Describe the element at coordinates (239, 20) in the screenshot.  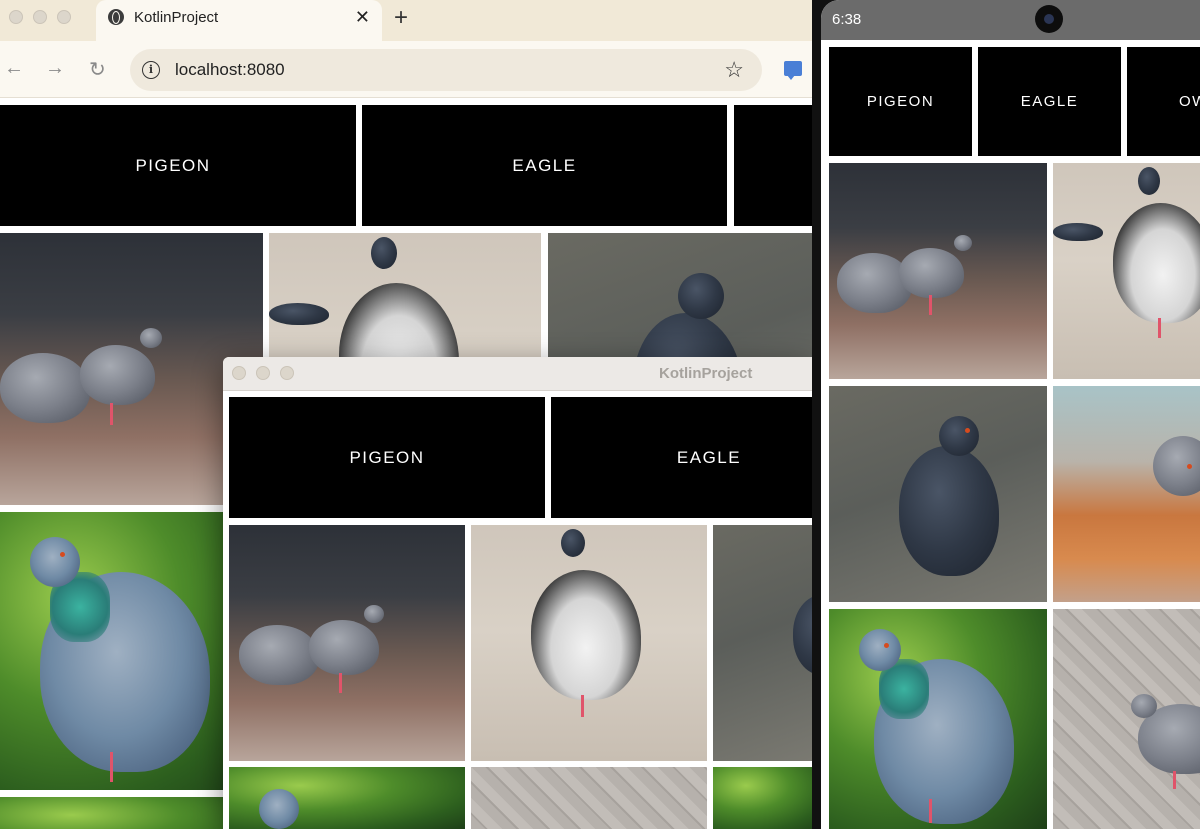
I see `browser-tab: KotlinProject ✕` at that location.